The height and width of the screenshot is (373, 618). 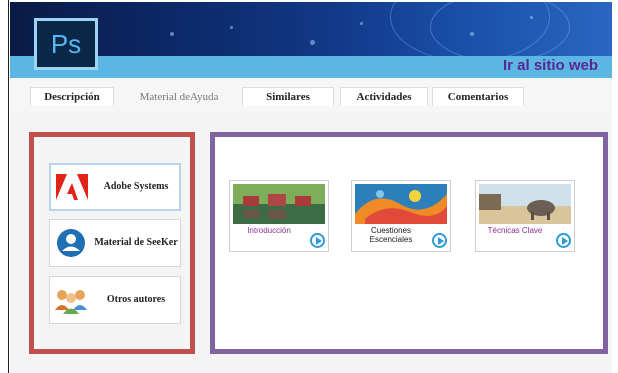 What do you see at coordinates (311, 67) in the screenshot?
I see `site-link-strip: Ir al sitio web` at bounding box center [311, 67].